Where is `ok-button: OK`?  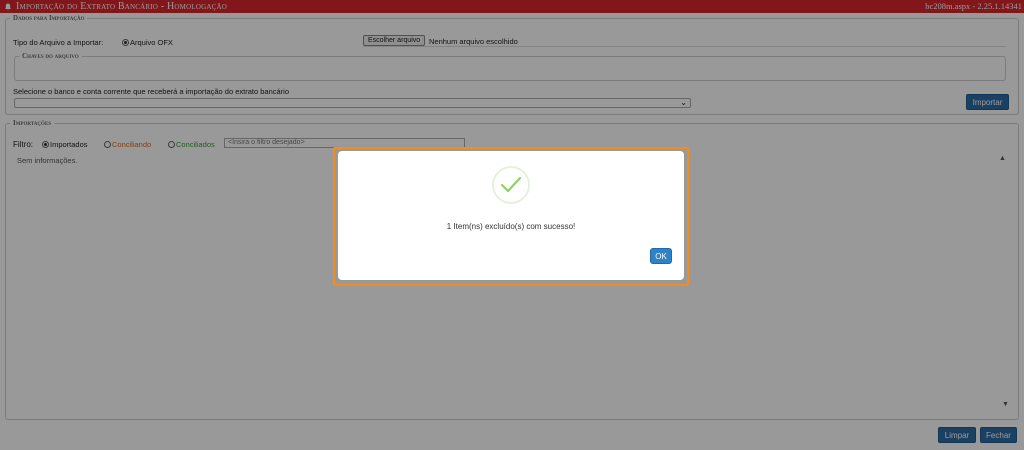 ok-button: OK is located at coordinates (661, 256).